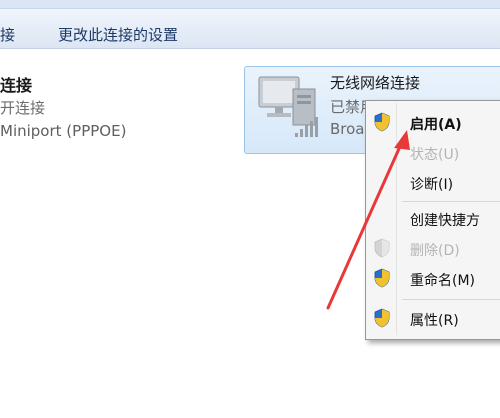 This screenshot has width=500, height=418. I want to click on menu-item-label: 属性(R), so click(434, 321).